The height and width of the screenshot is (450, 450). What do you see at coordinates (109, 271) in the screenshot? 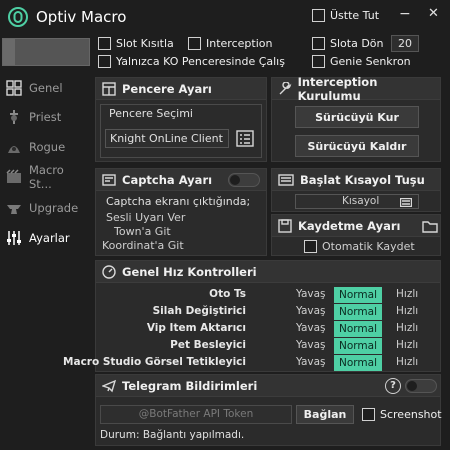
I see `speedometer-icon` at bounding box center [109, 271].